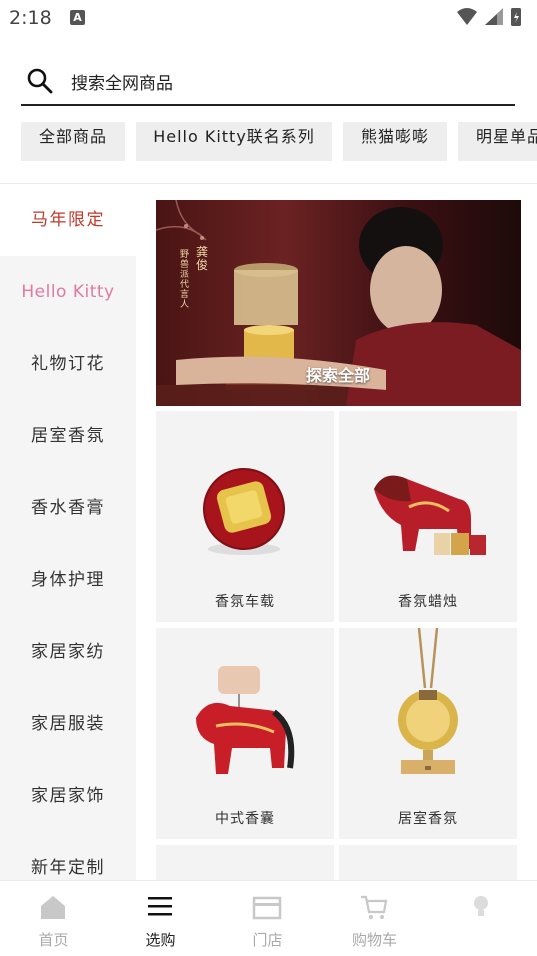 This screenshot has width=537, height=956. What do you see at coordinates (428, 819) in the screenshot?
I see `product-label: 居室香氛` at bounding box center [428, 819].